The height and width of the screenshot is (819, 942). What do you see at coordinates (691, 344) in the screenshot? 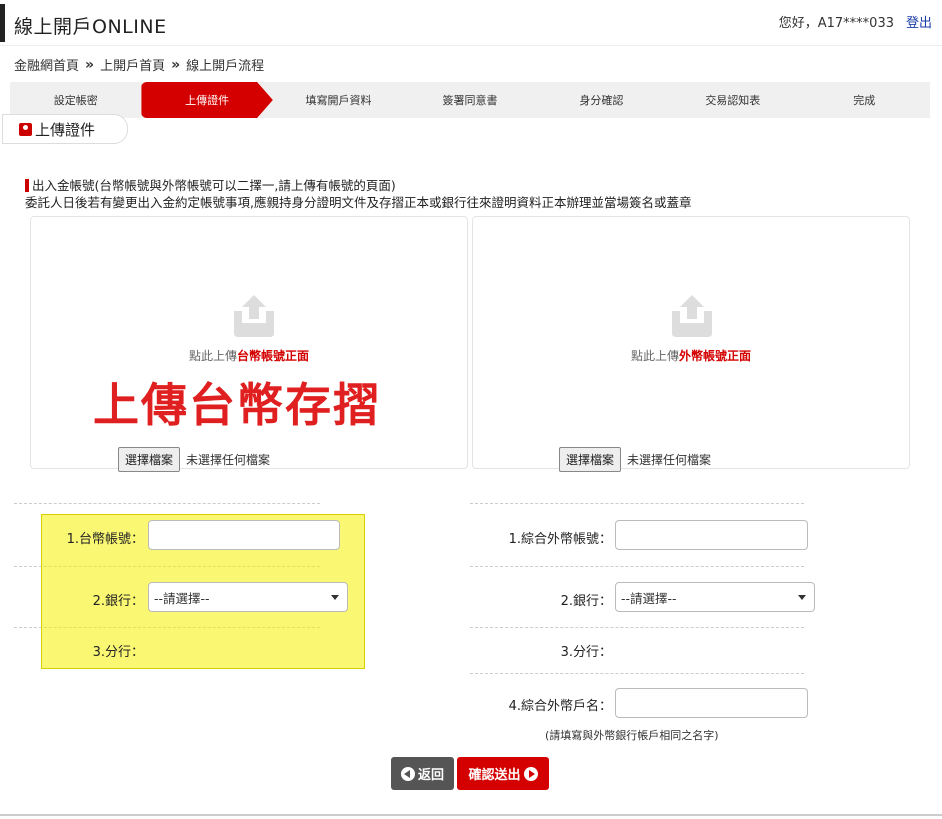
I see `upload-foreign-account: 點此上傳外幣帳號正面 選擇檔案 未選擇任何檔案` at bounding box center [691, 344].